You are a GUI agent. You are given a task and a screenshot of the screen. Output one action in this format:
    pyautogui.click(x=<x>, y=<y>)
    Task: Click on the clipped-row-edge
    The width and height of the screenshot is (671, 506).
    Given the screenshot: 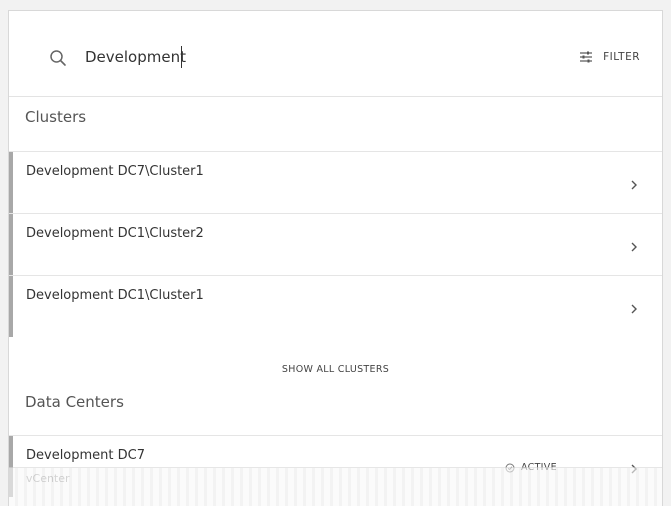 What is the action you would take?
    pyautogui.click(x=335, y=486)
    